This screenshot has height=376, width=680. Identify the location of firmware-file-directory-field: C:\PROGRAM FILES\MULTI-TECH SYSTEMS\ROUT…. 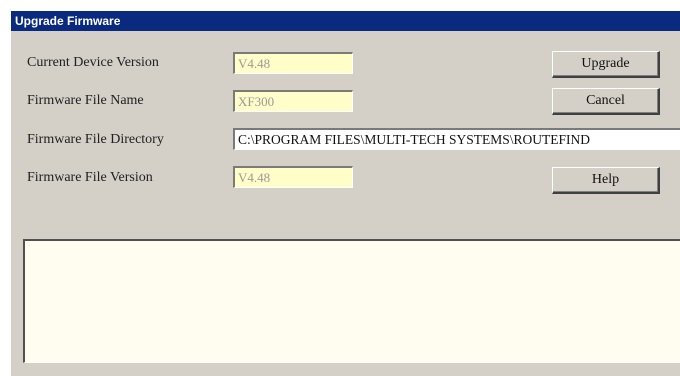
(456, 139).